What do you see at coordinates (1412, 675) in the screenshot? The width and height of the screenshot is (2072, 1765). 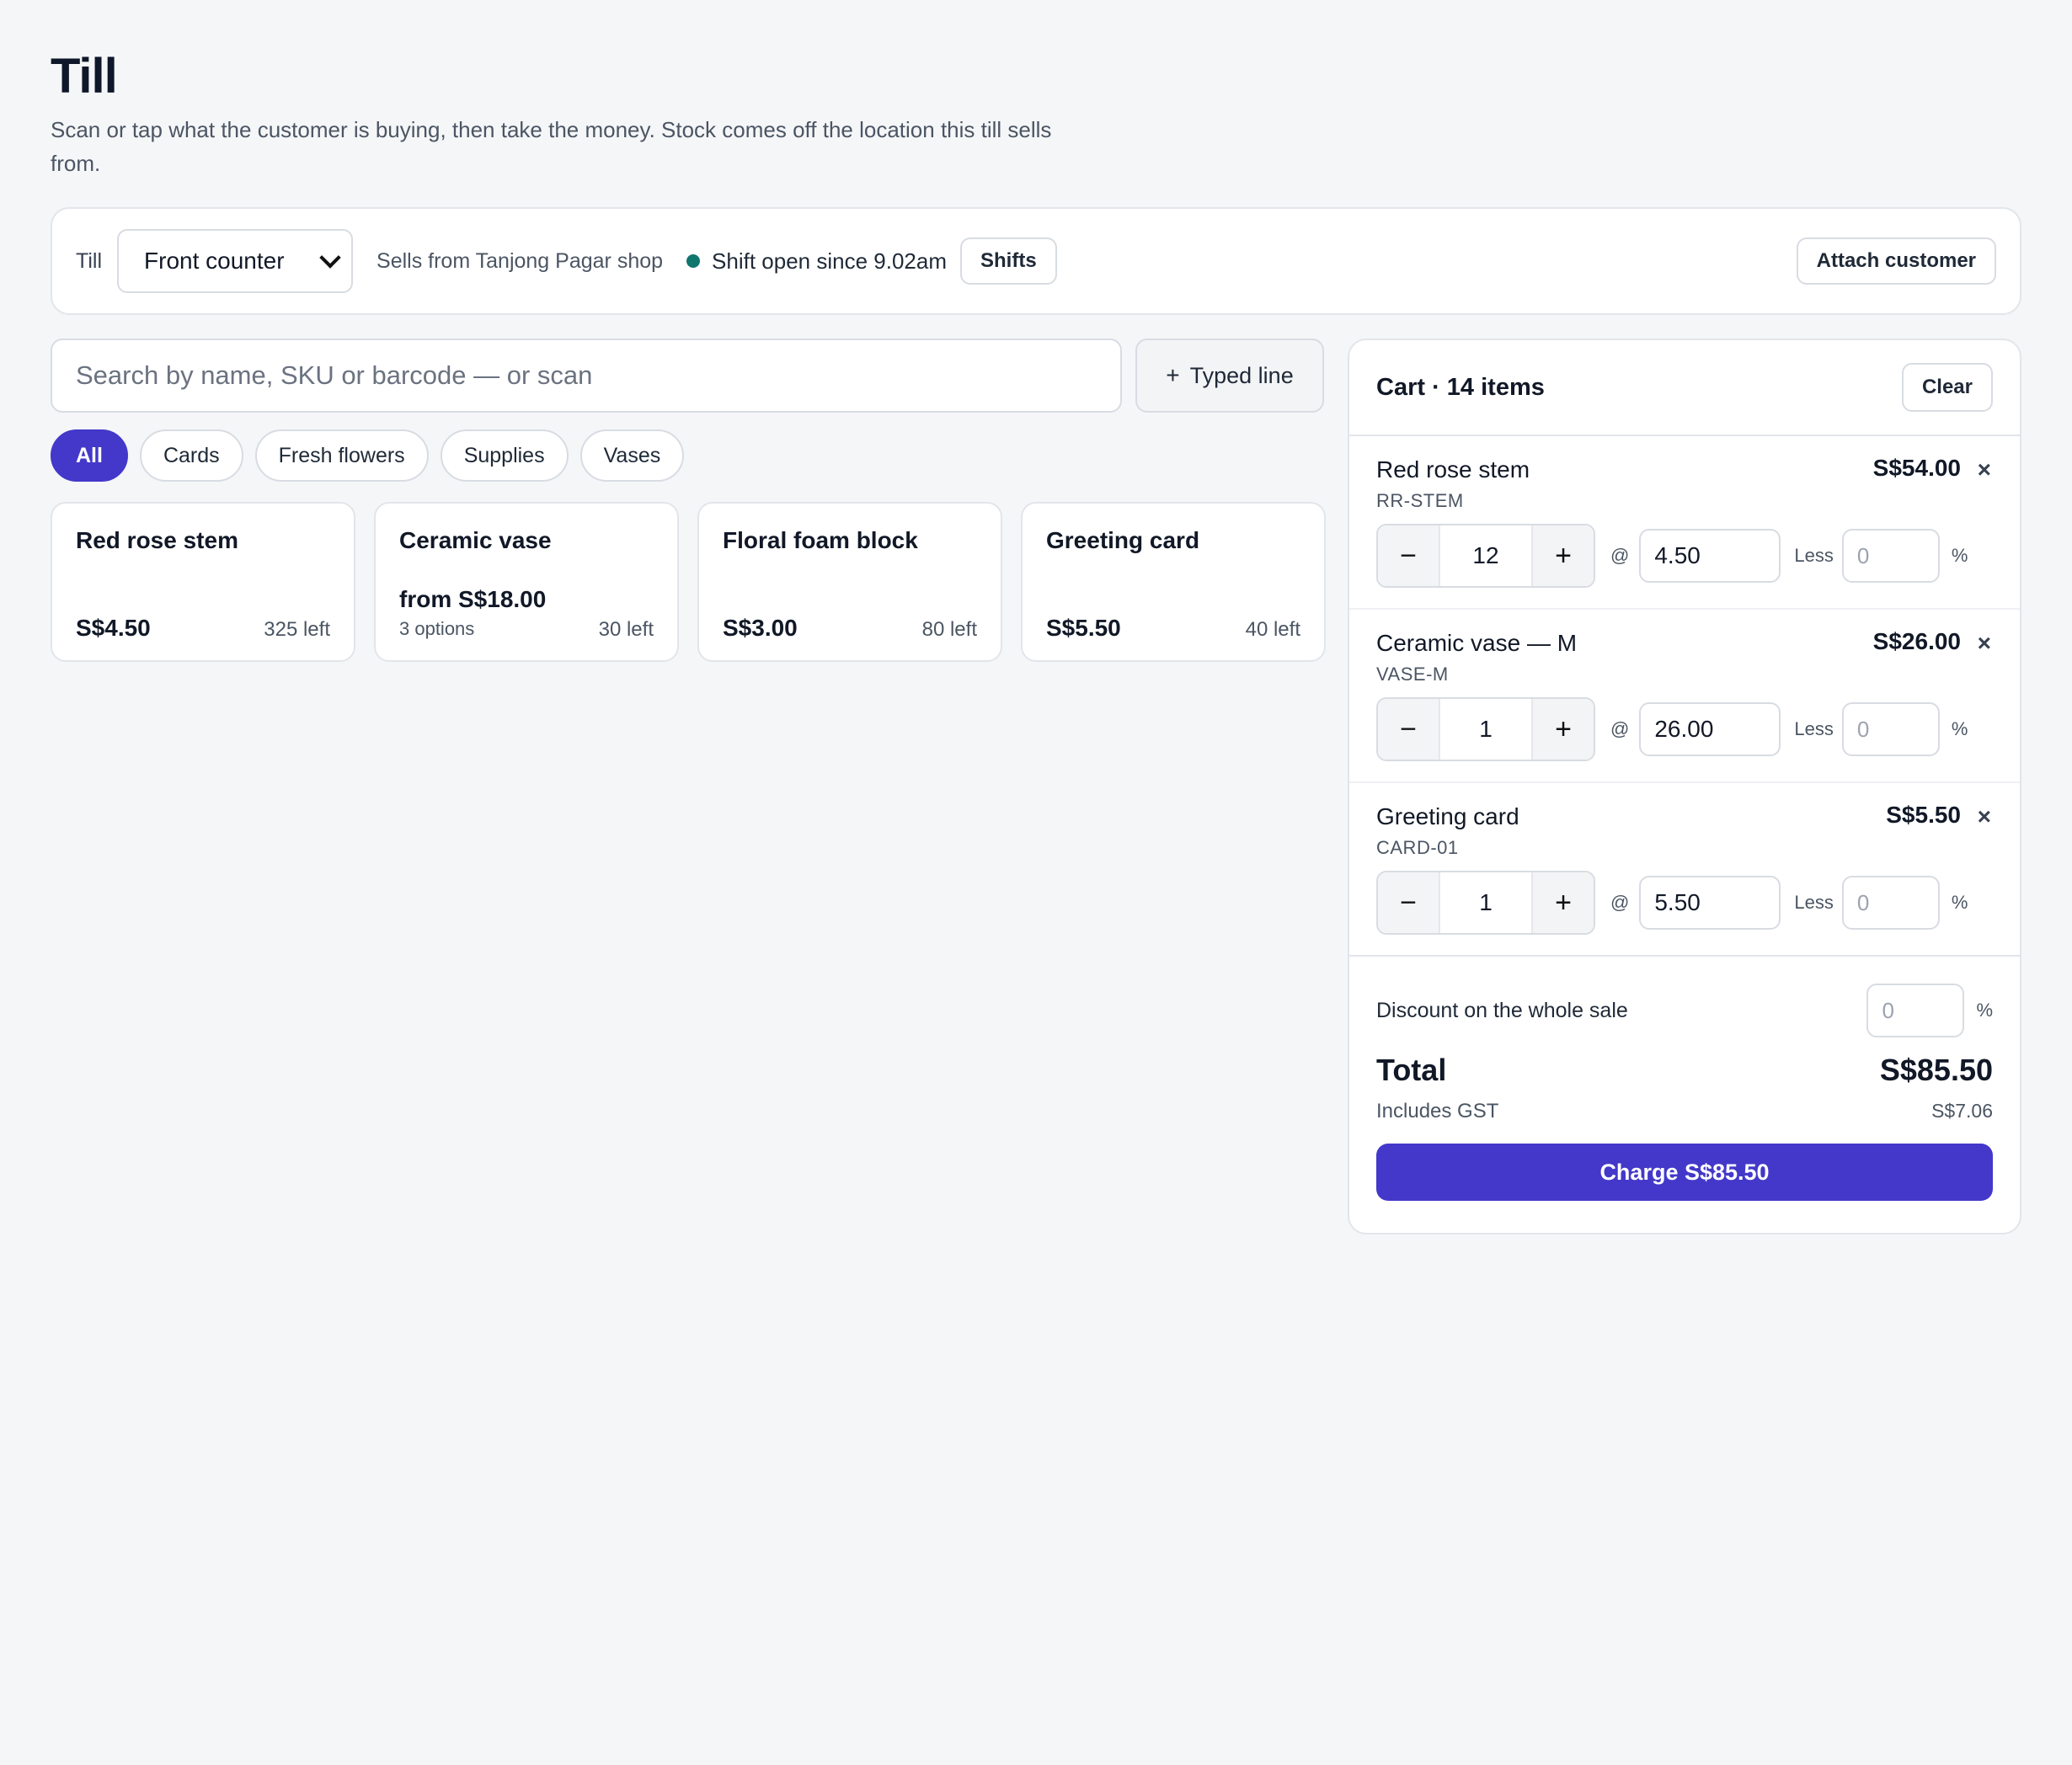 I see `cart-line-sku: VASE-M` at bounding box center [1412, 675].